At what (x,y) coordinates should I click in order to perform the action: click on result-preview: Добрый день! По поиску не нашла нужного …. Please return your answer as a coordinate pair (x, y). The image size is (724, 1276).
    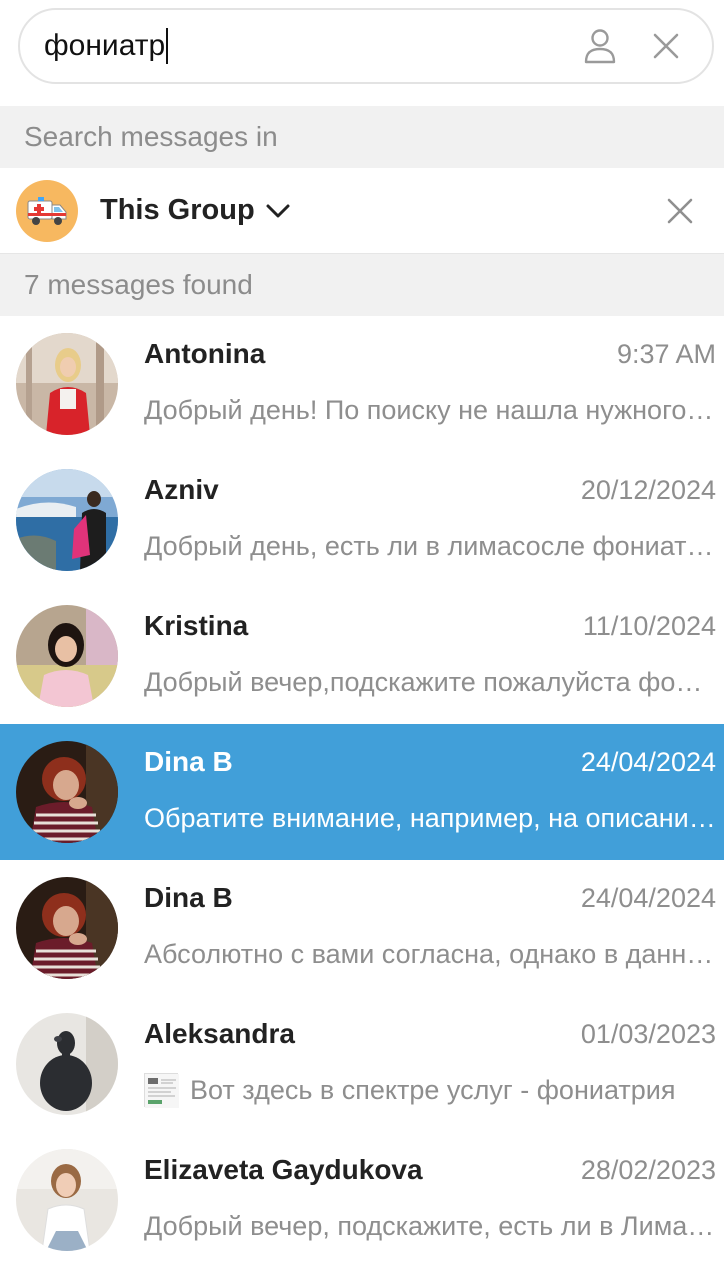
    Looking at the image, I should click on (430, 410).